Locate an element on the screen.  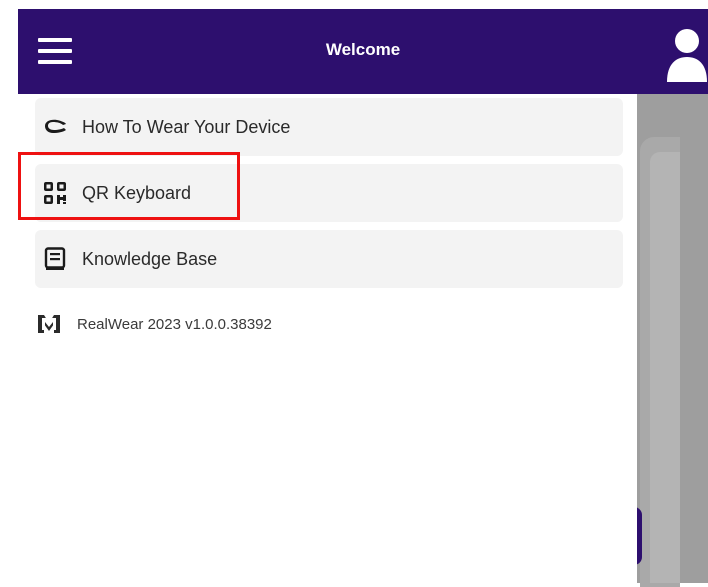
menu-item-label: Knowledge Base is located at coordinates (150, 258).